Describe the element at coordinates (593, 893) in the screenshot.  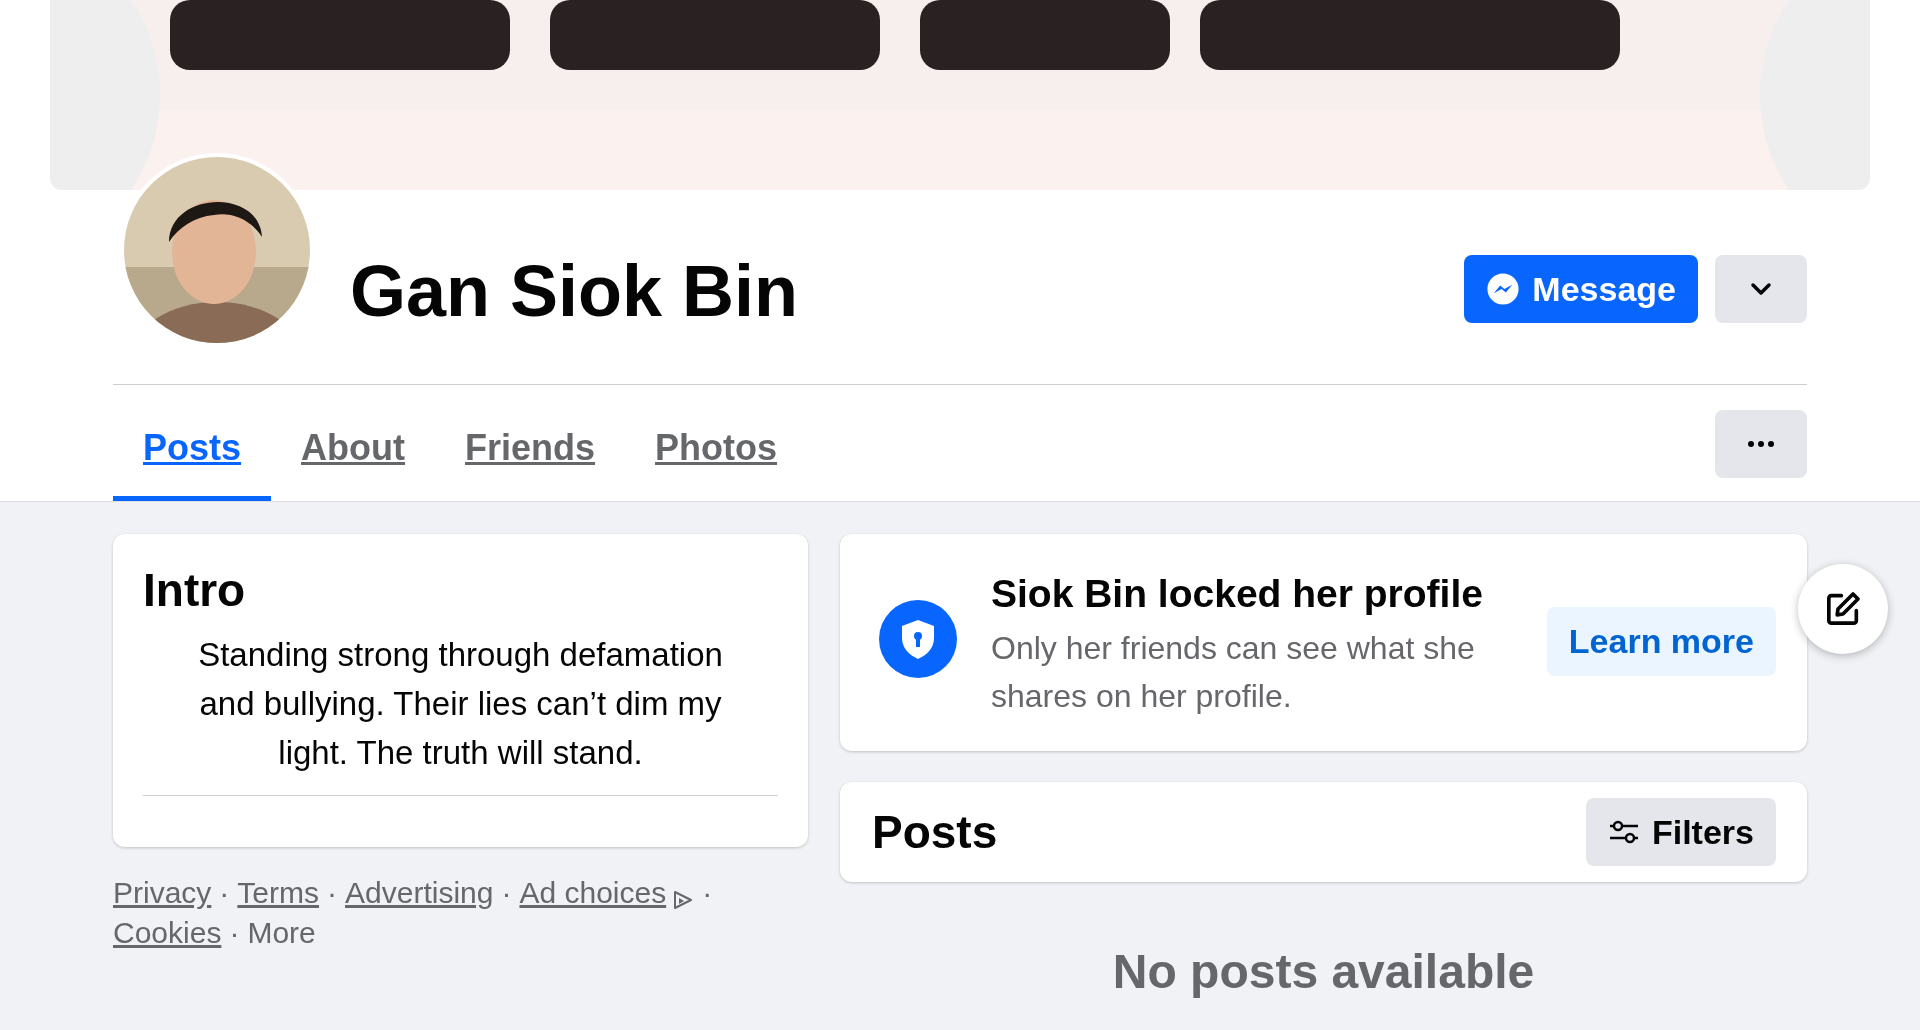
I see `footer-link: Ad choices` at that location.